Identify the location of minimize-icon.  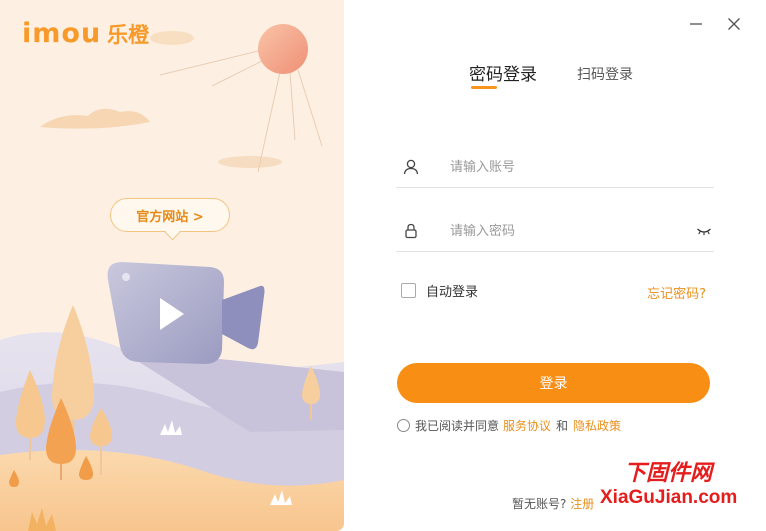
(696, 24).